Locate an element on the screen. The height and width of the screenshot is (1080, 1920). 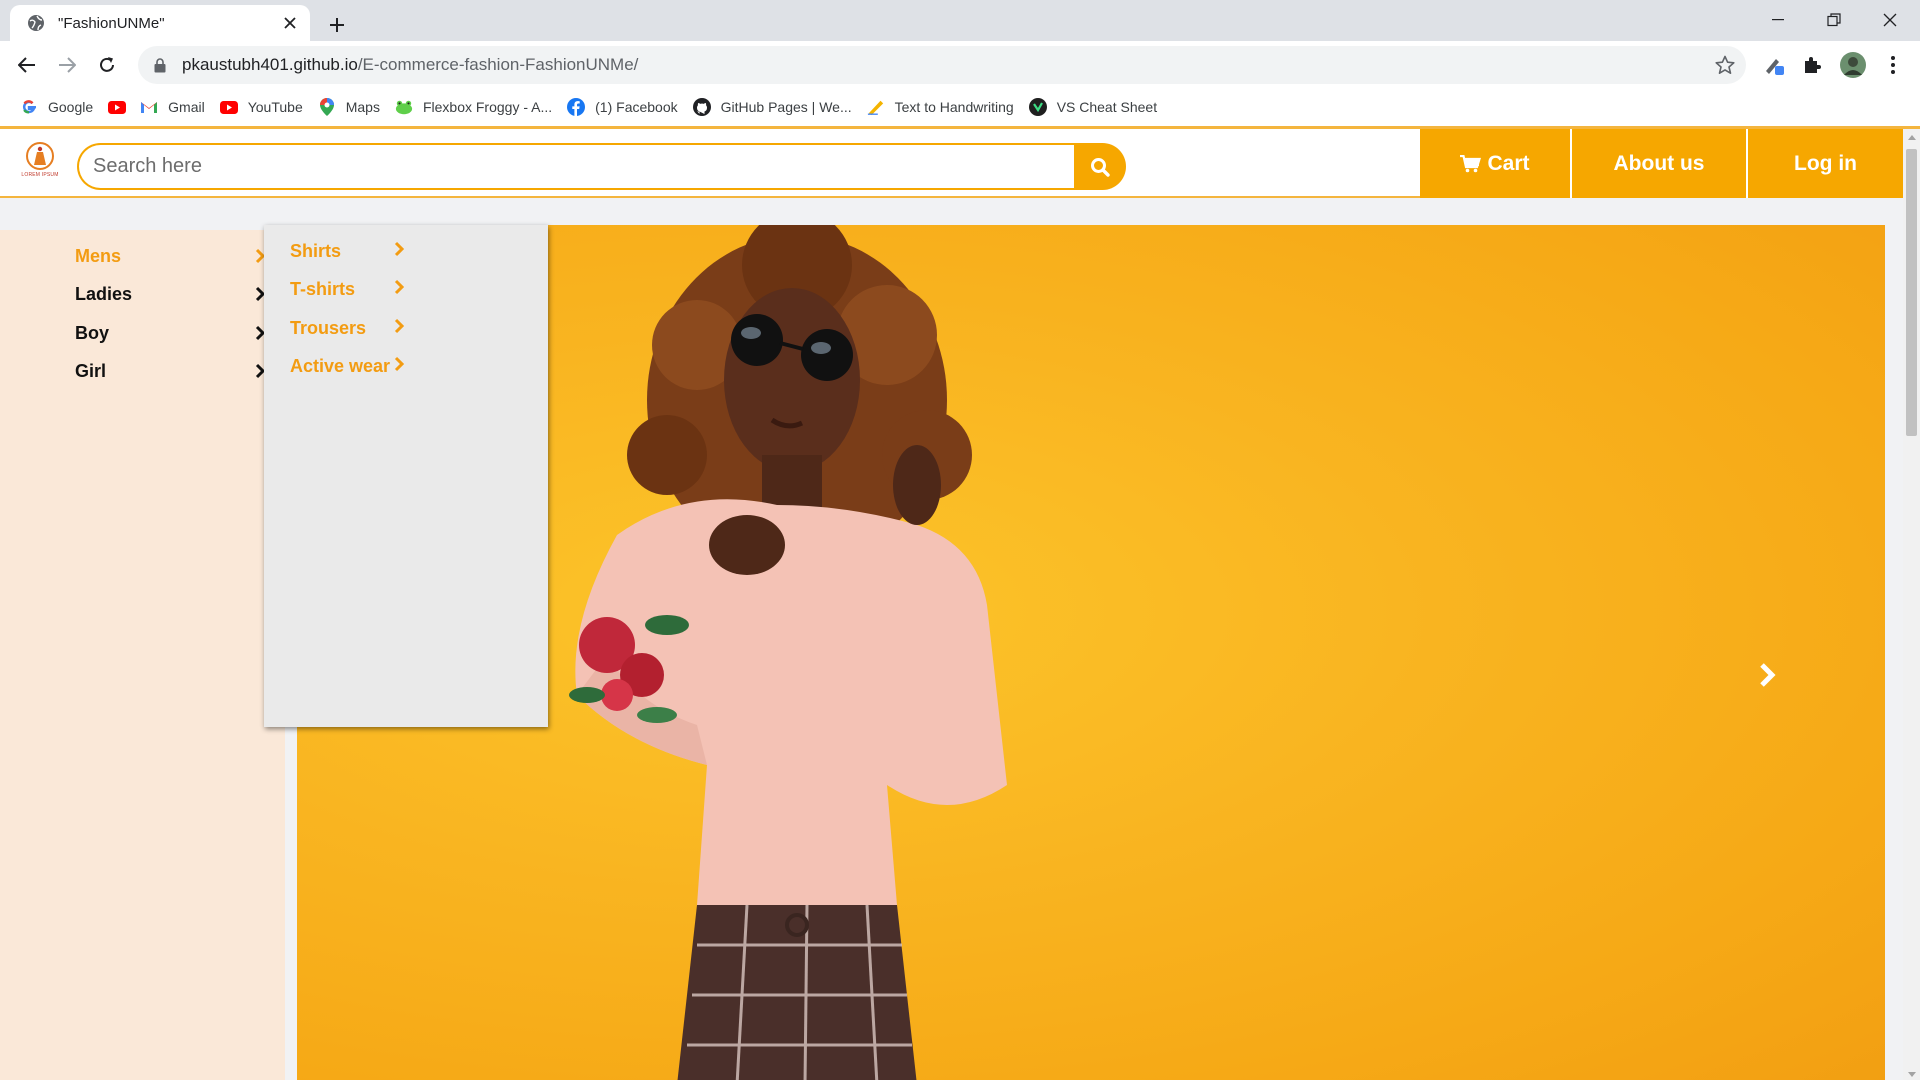
bookmark-label: Gmail is located at coordinates (186, 107).